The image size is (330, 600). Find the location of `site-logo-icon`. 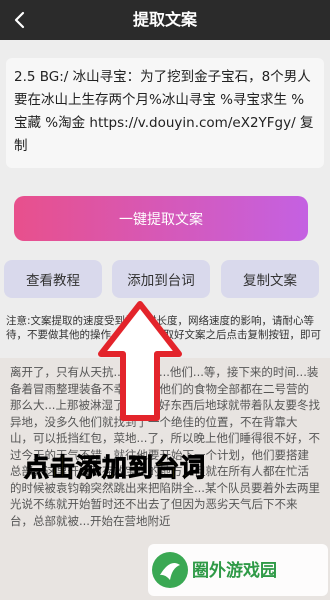

site-logo-icon is located at coordinates (170, 570).